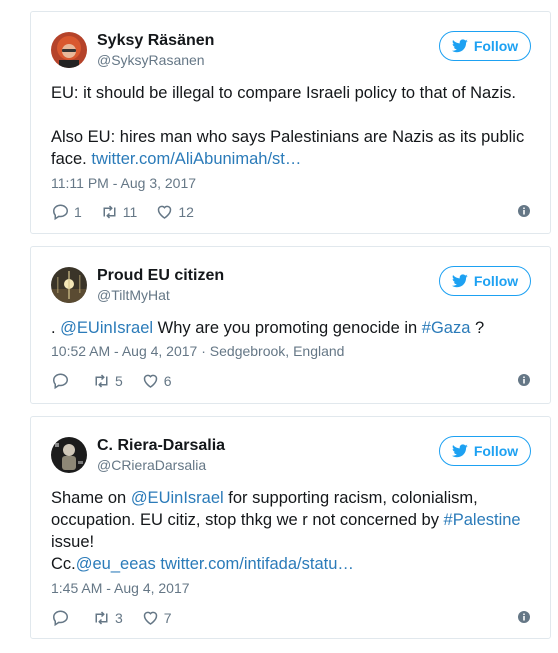 The width and height of the screenshot is (558, 653). I want to click on like-count: 6, so click(167, 381).